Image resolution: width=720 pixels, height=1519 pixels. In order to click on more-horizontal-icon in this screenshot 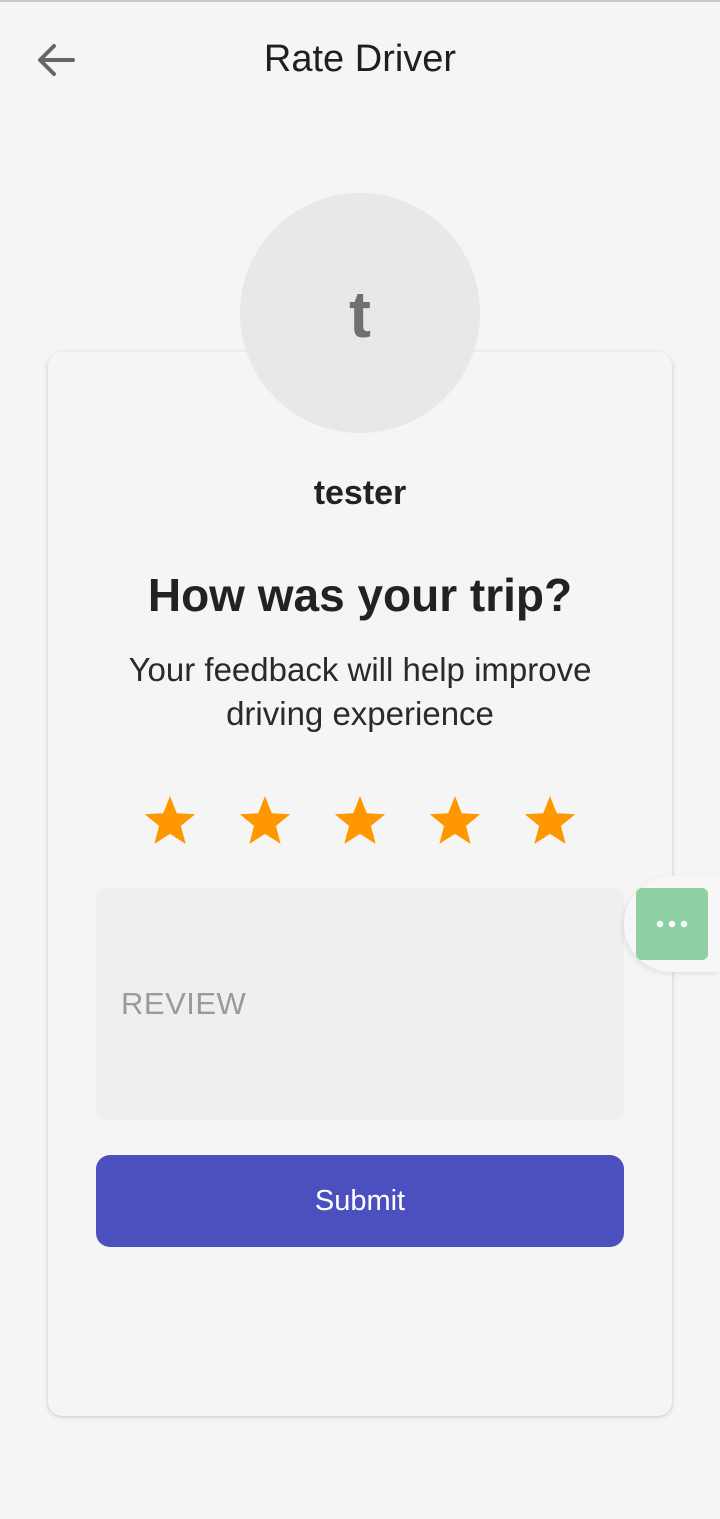, I will do `click(672, 924)`.